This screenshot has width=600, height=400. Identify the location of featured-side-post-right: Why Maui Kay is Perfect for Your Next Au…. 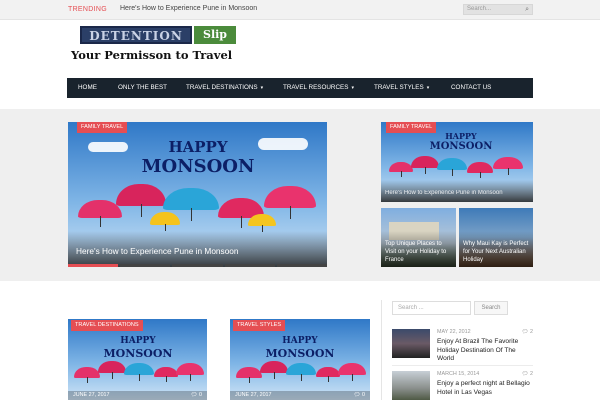
(496, 237).